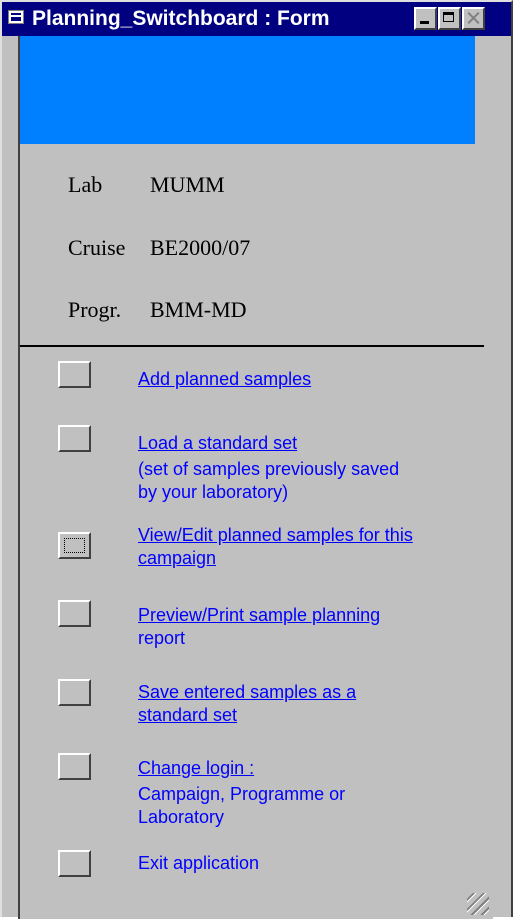  I want to click on preview-print-link: Preview/Print sample planning, so click(259, 615).